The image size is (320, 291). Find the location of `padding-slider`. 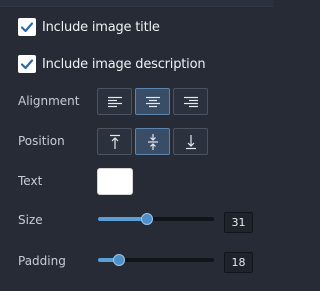

padding-slider is located at coordinates (156, 260).